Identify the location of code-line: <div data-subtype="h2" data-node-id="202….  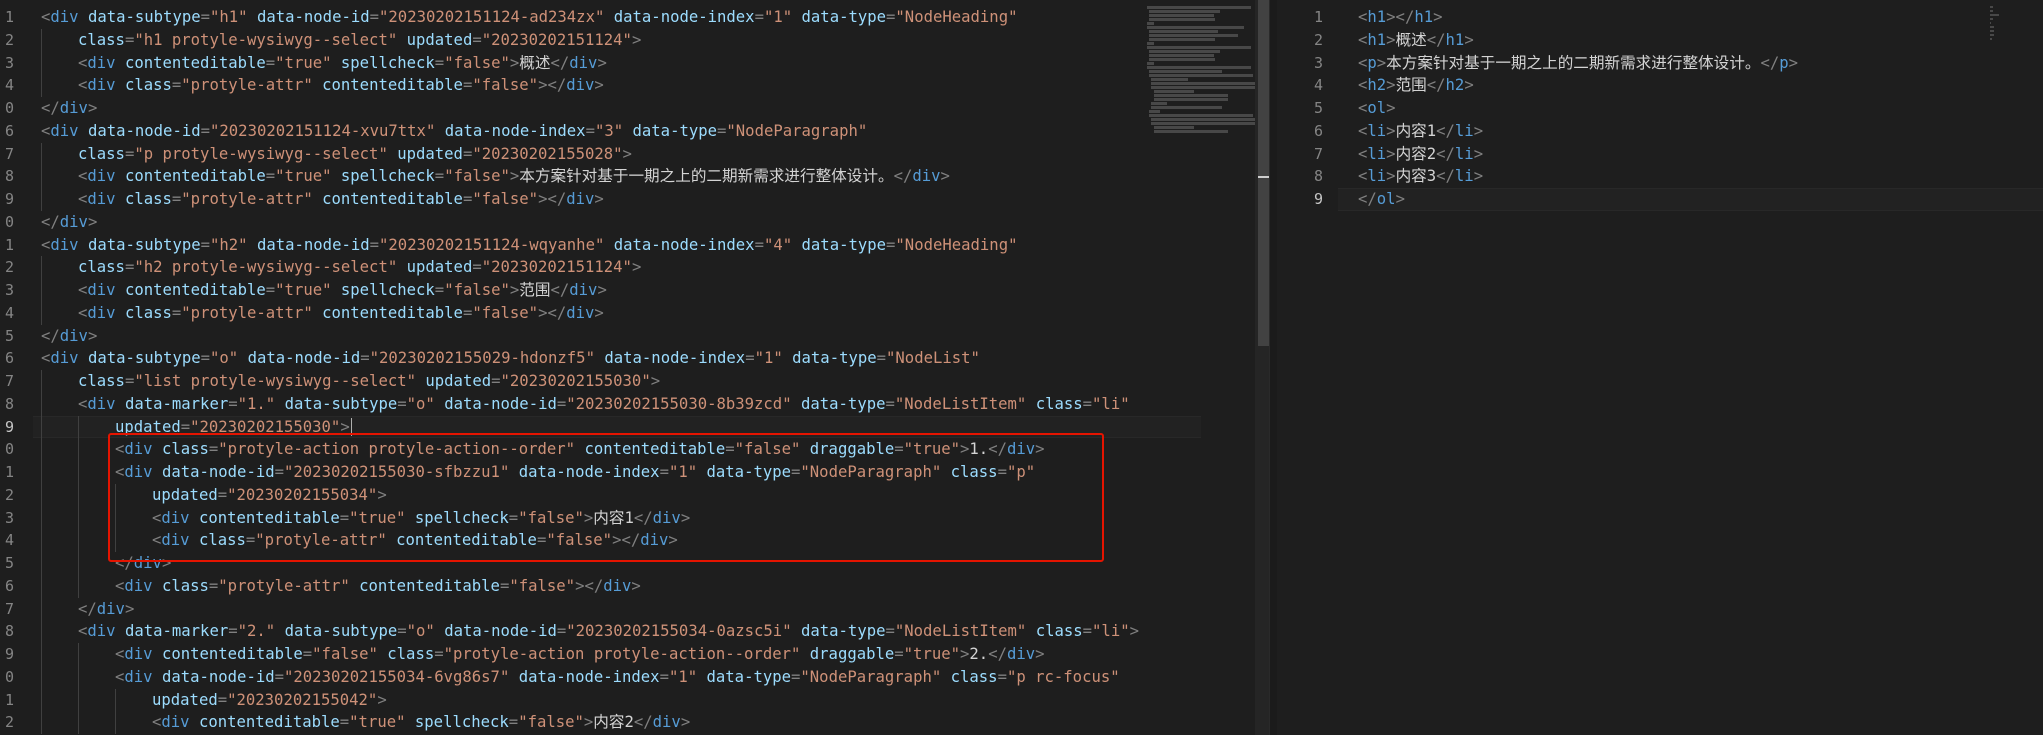
(591, 245).